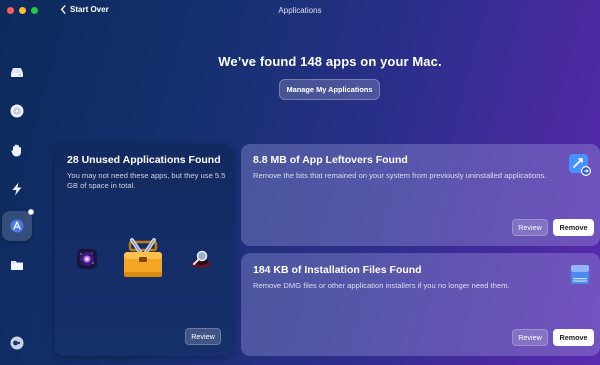 Image resolution: width=600 pixels, height=365 pixels. Describe the element at coordinates (31, 212) in the screenshot. I see `notification-badge` at that location.